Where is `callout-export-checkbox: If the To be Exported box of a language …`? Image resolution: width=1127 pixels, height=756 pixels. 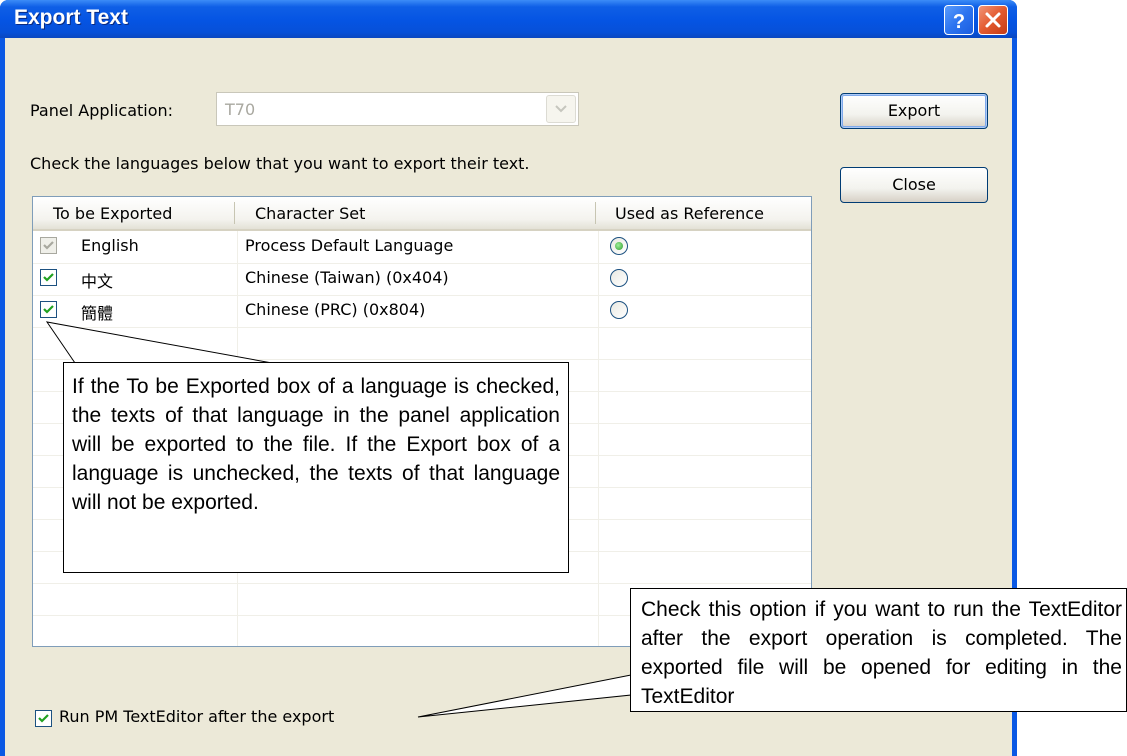 callout-export-checkbox: If the To be Exported box of a language … is located at coordinates (316, 467).